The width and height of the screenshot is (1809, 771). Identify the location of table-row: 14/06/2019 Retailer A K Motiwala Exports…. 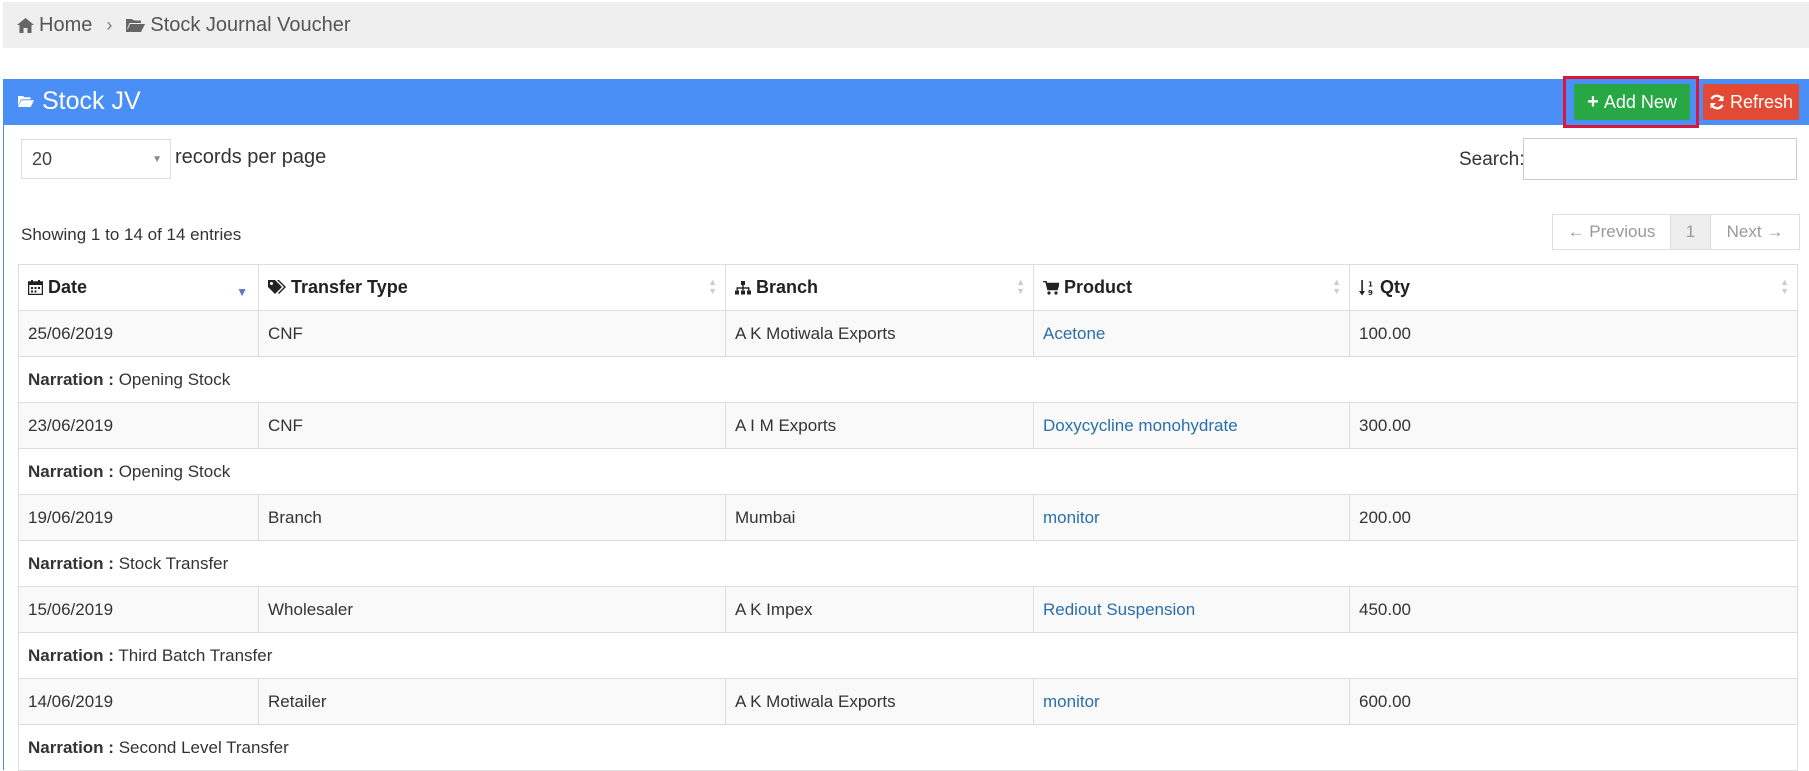
(908, 701).